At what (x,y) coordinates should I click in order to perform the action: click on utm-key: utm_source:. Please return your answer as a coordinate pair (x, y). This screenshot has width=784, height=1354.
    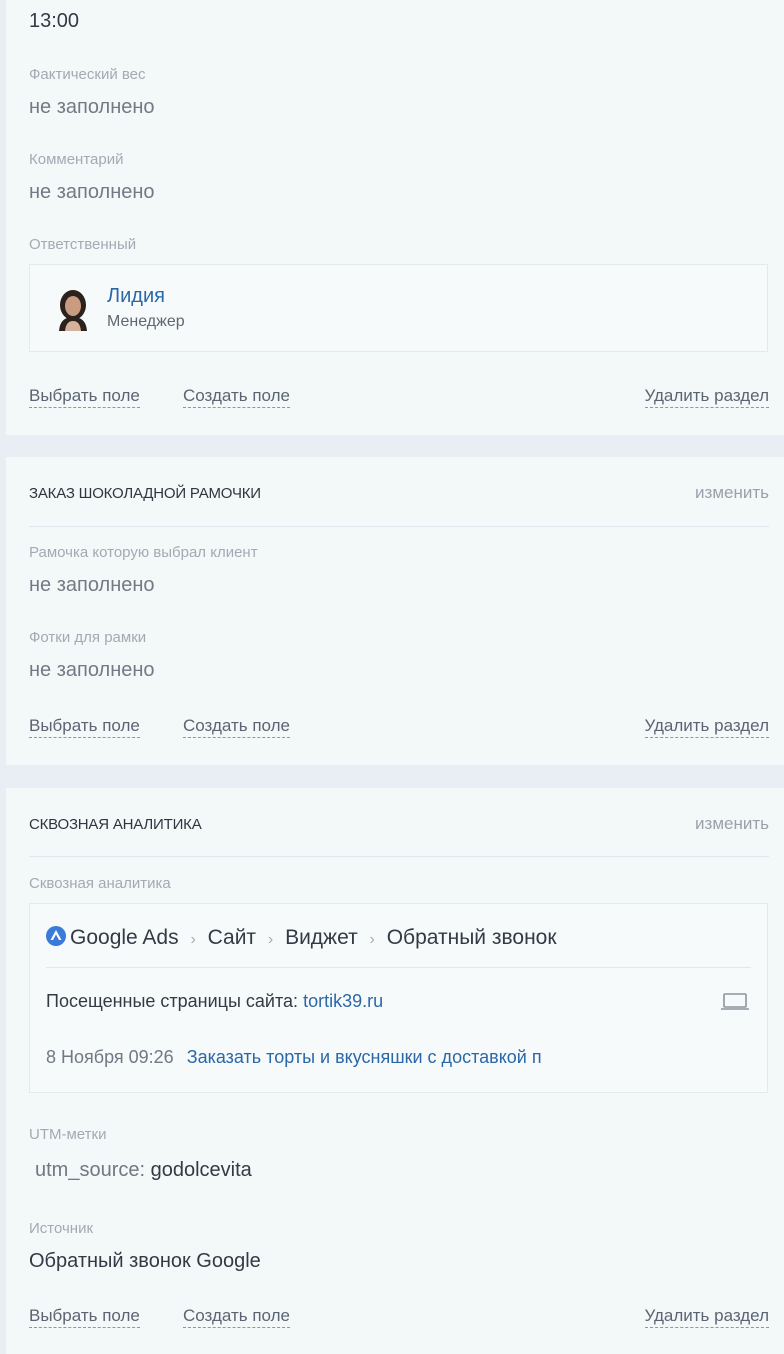
    Looking at the image, I should click on (90, 1170).